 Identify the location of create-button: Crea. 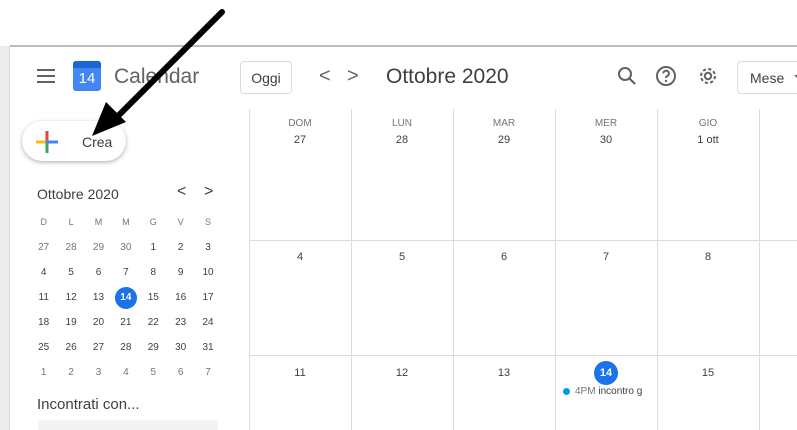
(74, 141).